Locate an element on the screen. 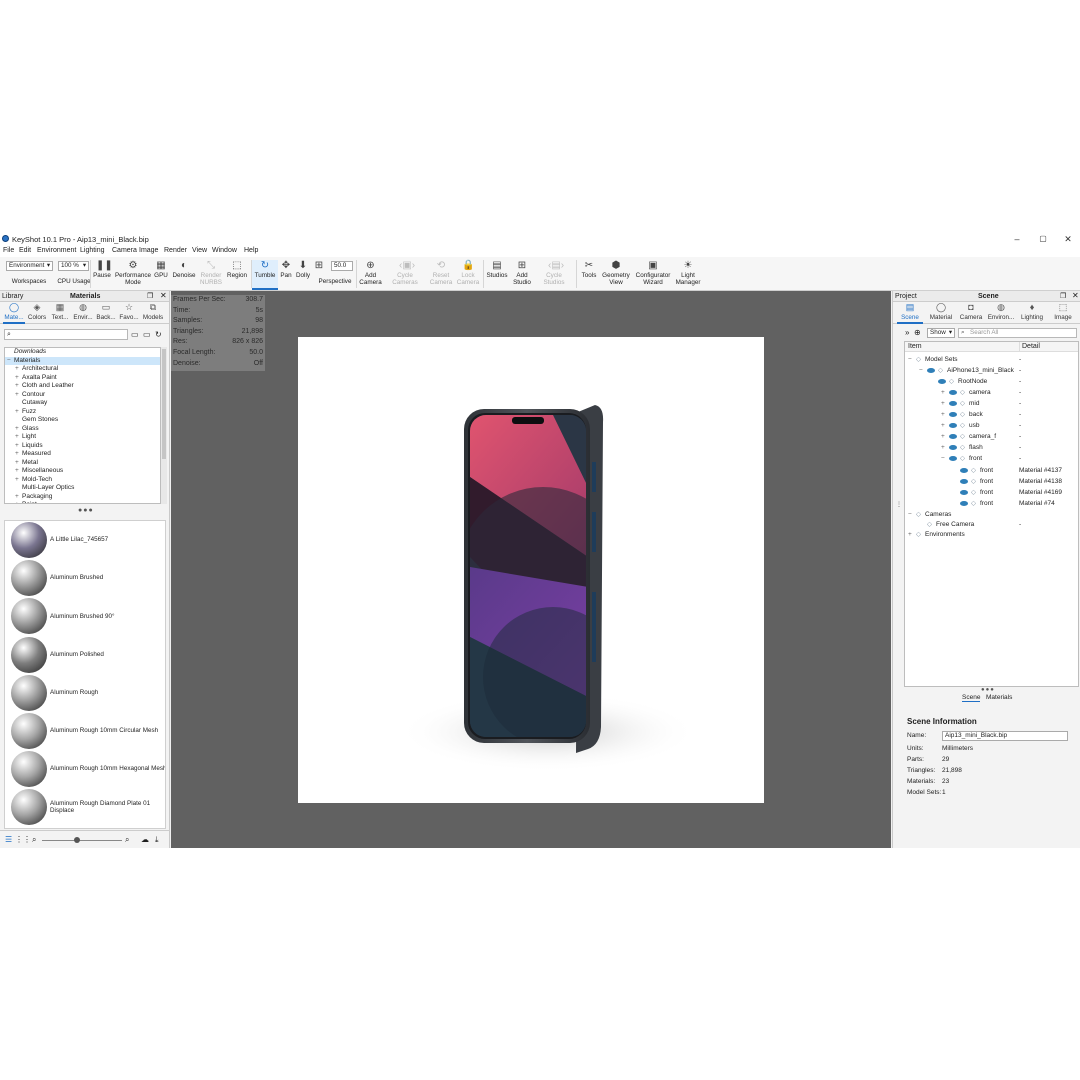  menu-environment: Environment is located at coordinates (56, 250).